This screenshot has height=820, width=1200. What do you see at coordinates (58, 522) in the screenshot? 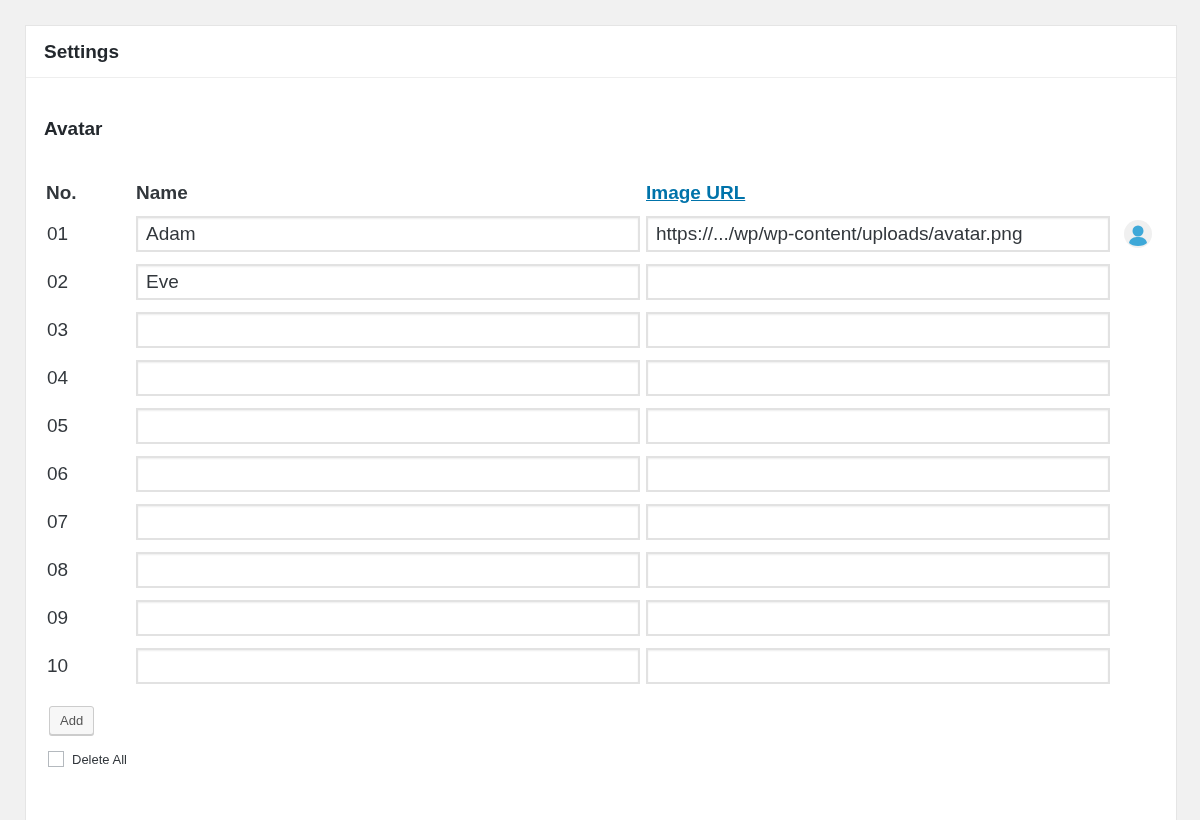
I see `row-number: 07` at bounding box center [58, 522].